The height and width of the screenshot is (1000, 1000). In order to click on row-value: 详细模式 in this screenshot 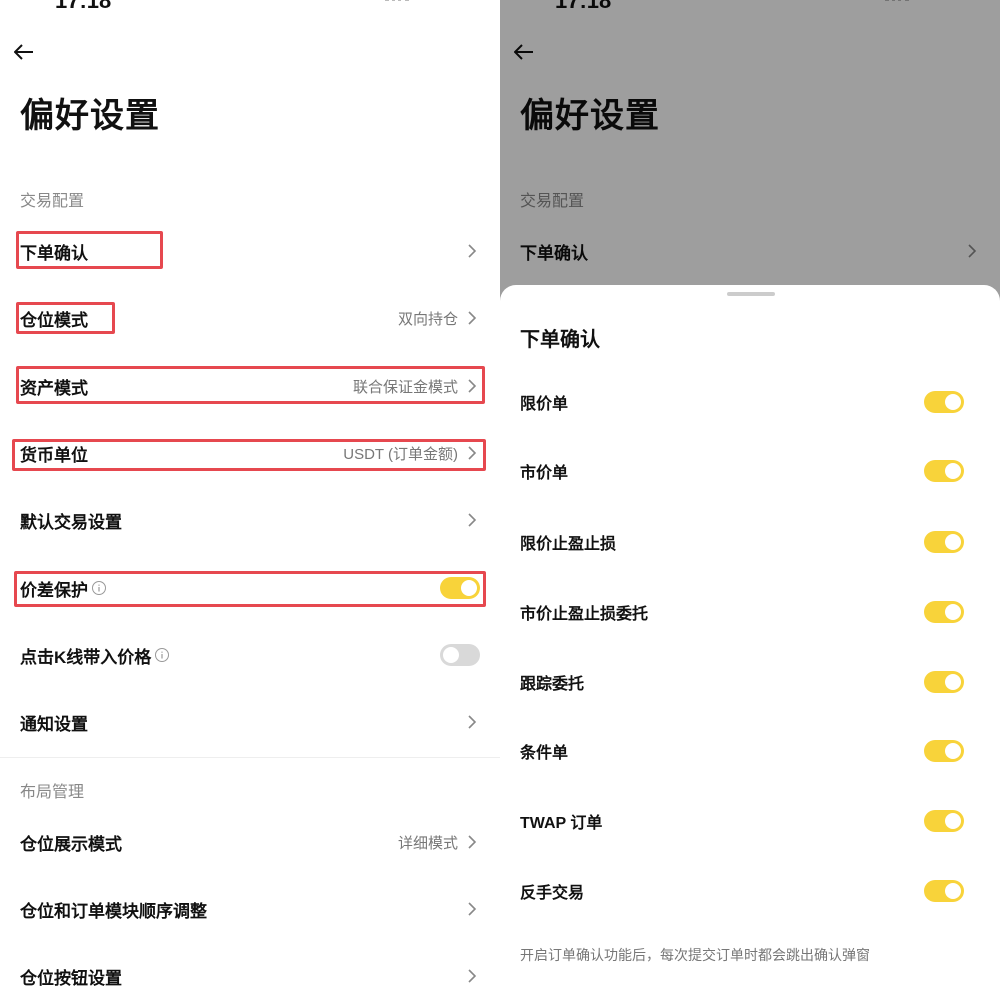, I will do `click(427, 843)`.